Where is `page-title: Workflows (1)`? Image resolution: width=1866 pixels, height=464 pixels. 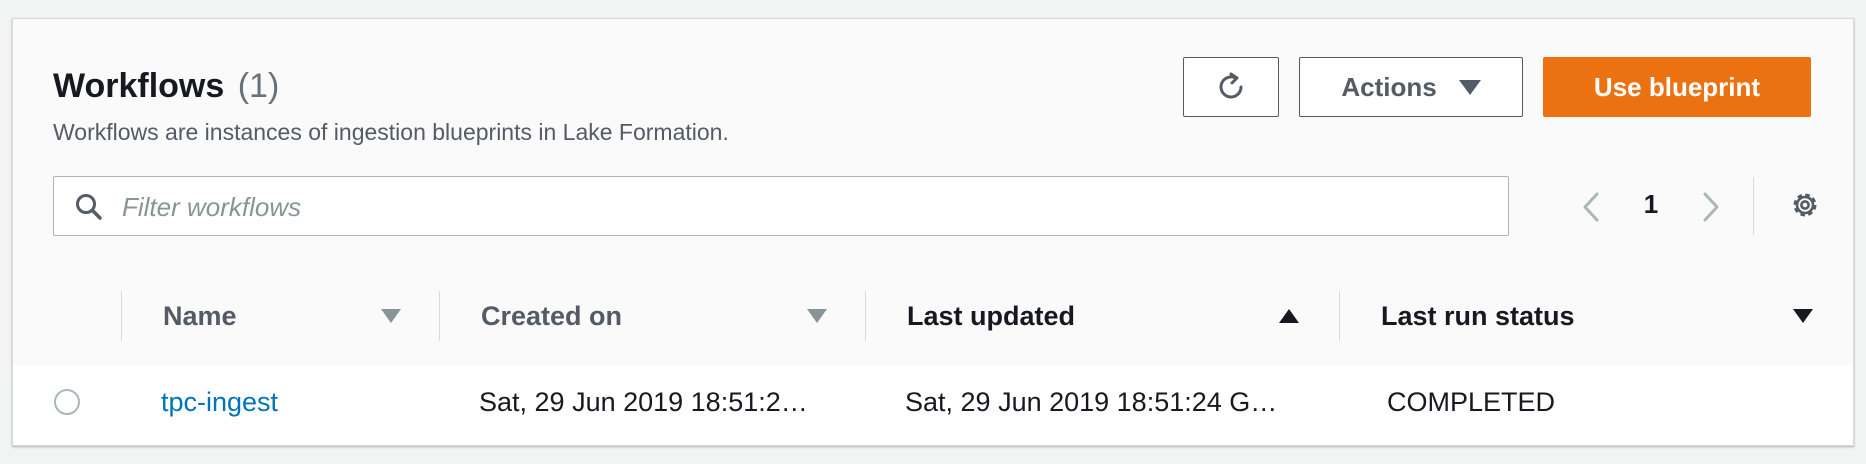 page-title: Workflows (1) is located at coordinates (166, 86).